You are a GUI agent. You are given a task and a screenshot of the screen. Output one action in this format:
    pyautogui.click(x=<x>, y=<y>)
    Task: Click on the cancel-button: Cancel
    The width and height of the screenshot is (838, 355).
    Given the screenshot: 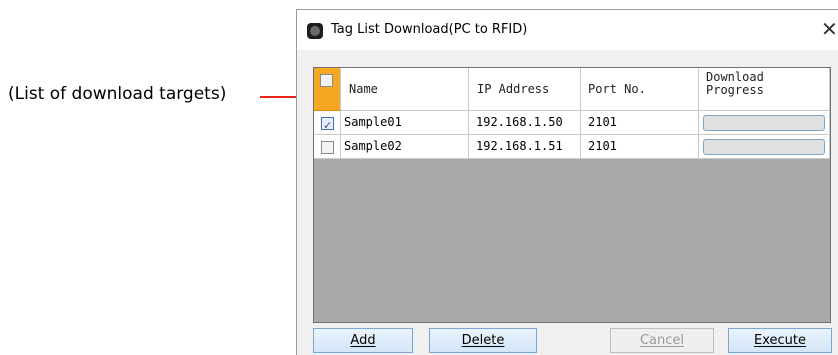 What is the action you would take?
    pyautogui.click(x=662, y=340)
    